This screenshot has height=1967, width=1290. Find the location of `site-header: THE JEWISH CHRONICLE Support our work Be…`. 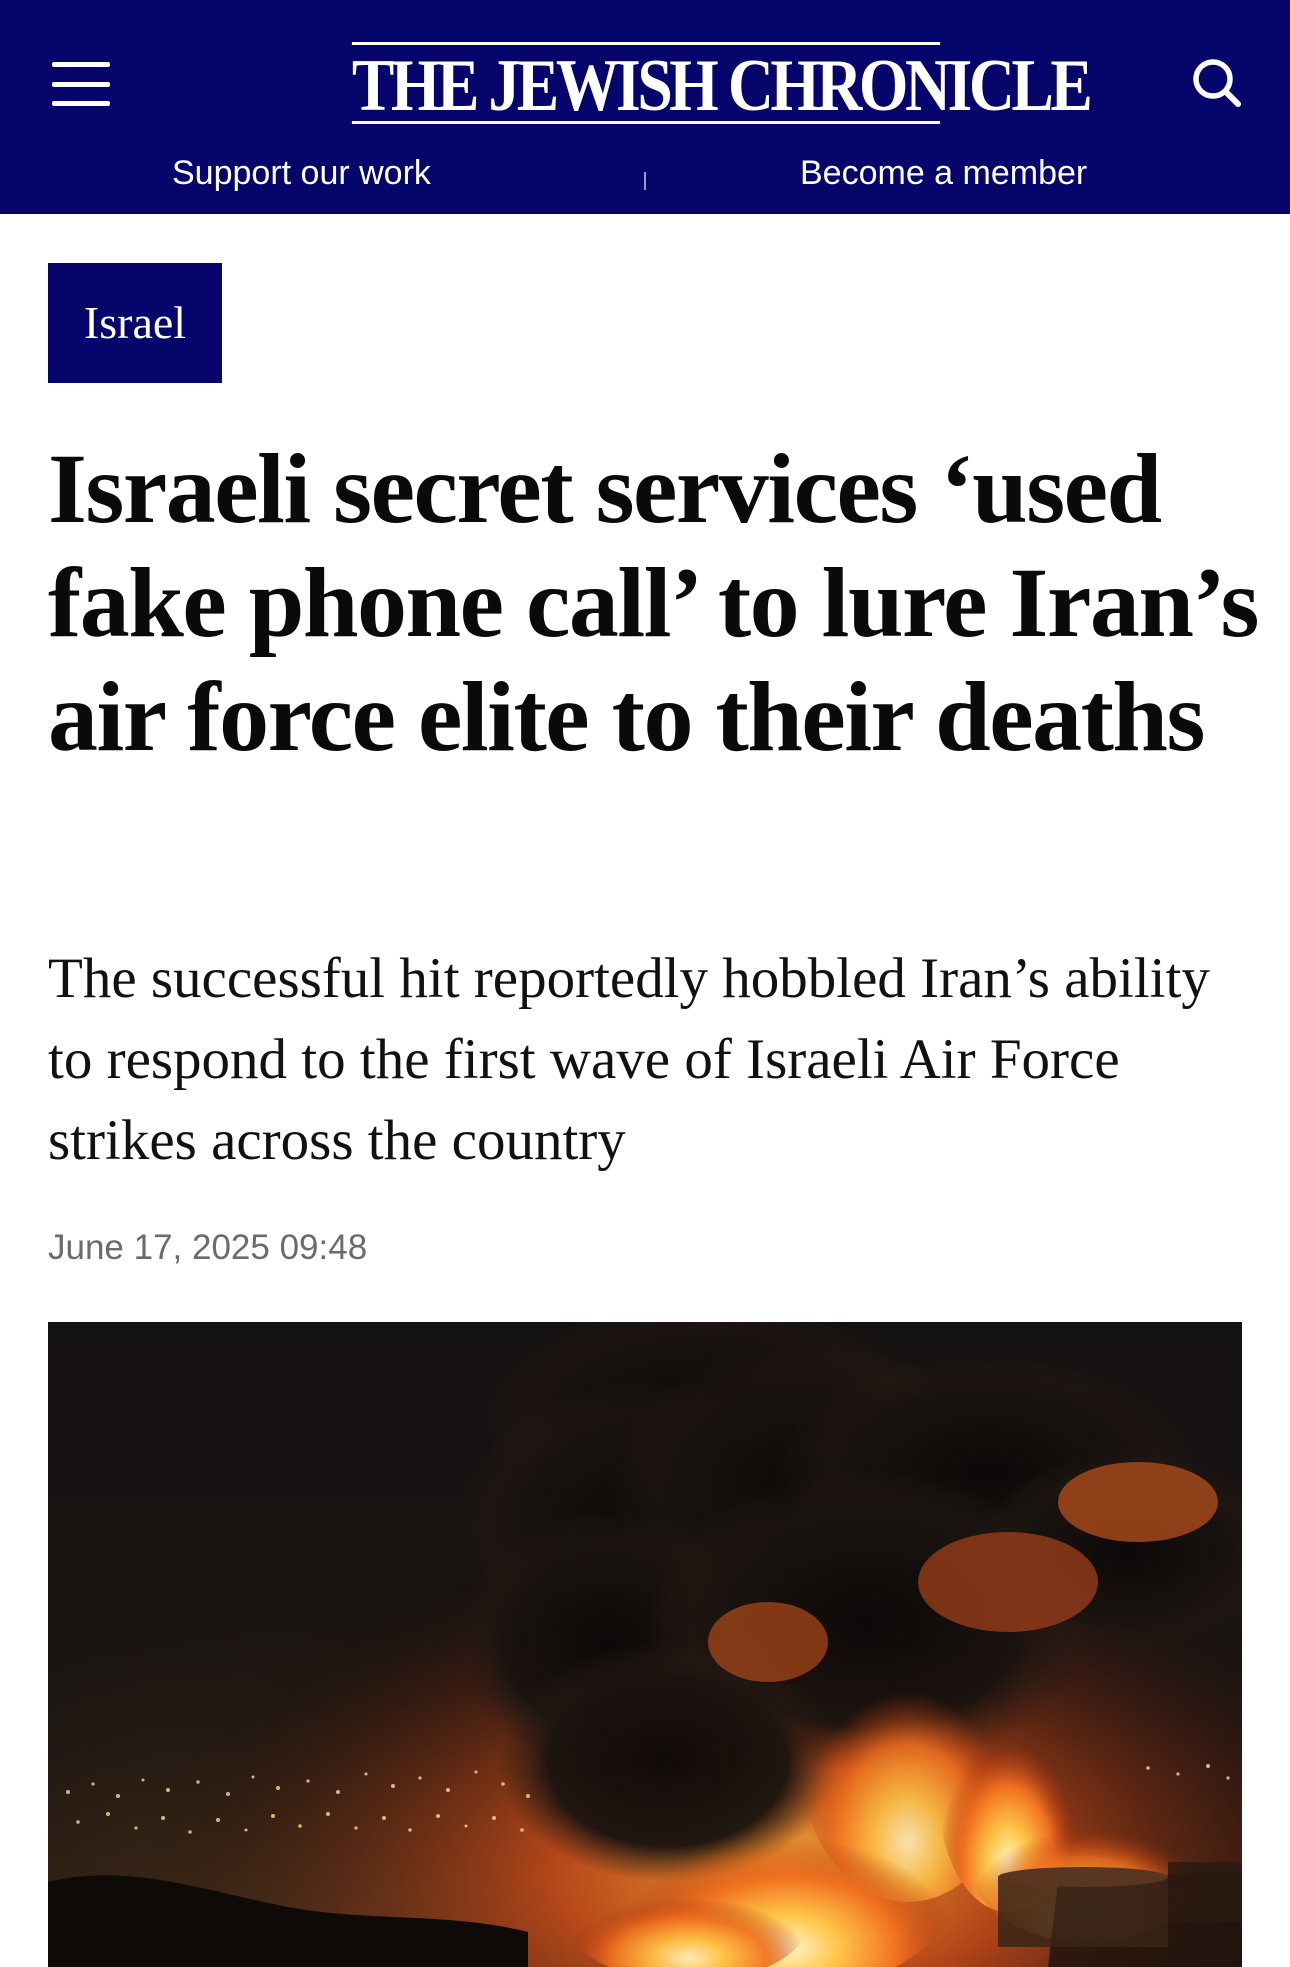

site-header: THE JEWISH CHRONICLE Support our work Be… is located at coordinates (645, 107).